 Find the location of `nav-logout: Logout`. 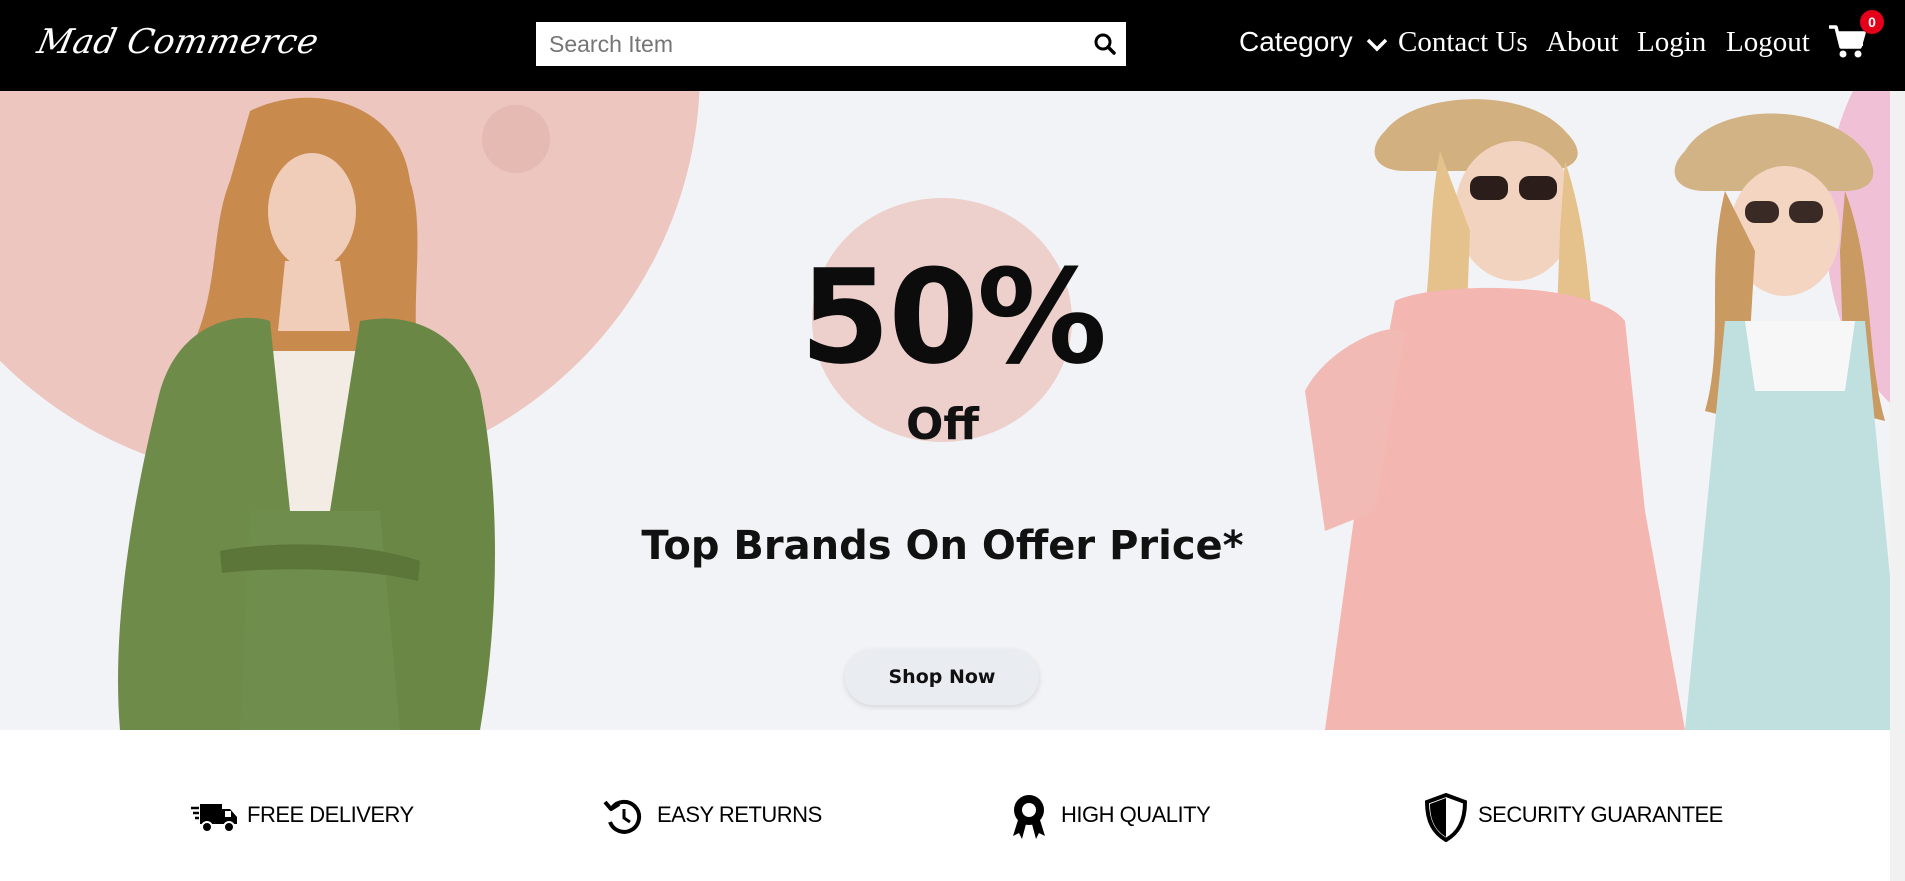

nav-logout: Logout is located at coordinates (1768, 42).